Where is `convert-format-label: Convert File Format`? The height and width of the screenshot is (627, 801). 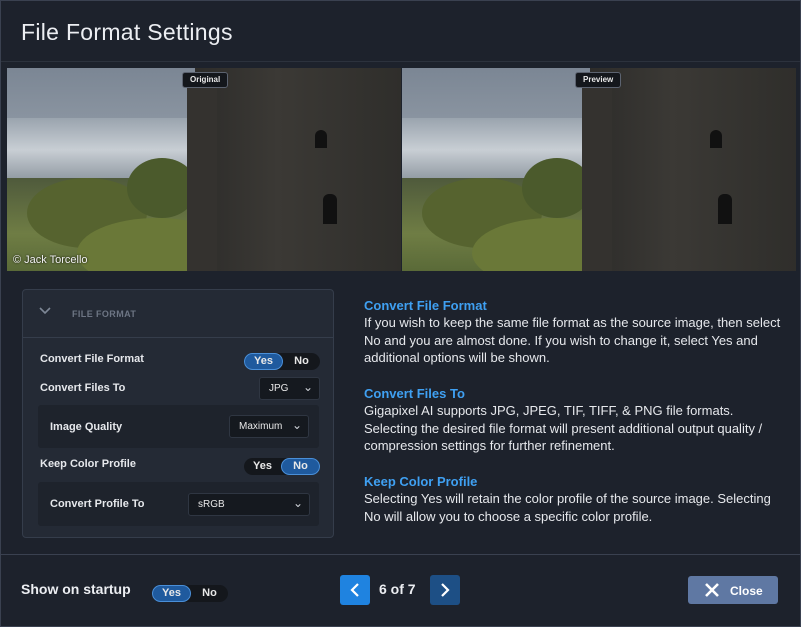 convert-format-label: Convert File Format is located at coordinates (92, 359).